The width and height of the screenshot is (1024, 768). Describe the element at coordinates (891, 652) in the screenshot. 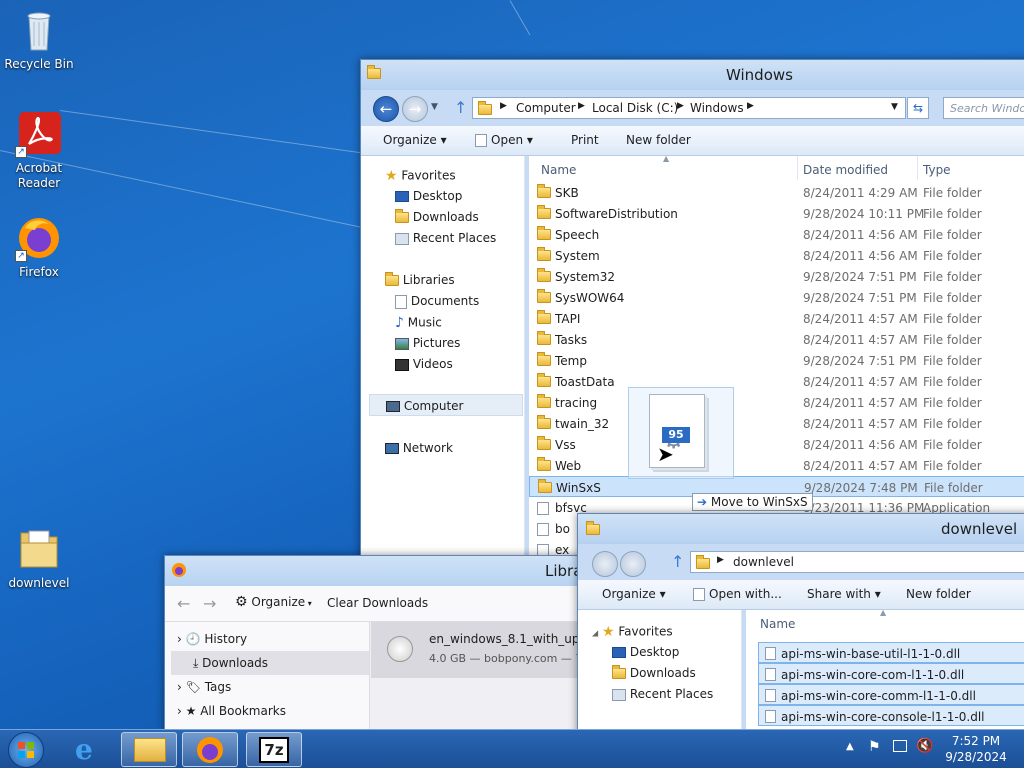

I see `file-row: api-ms-win-base-util-l1-1-0.dll` at that location.